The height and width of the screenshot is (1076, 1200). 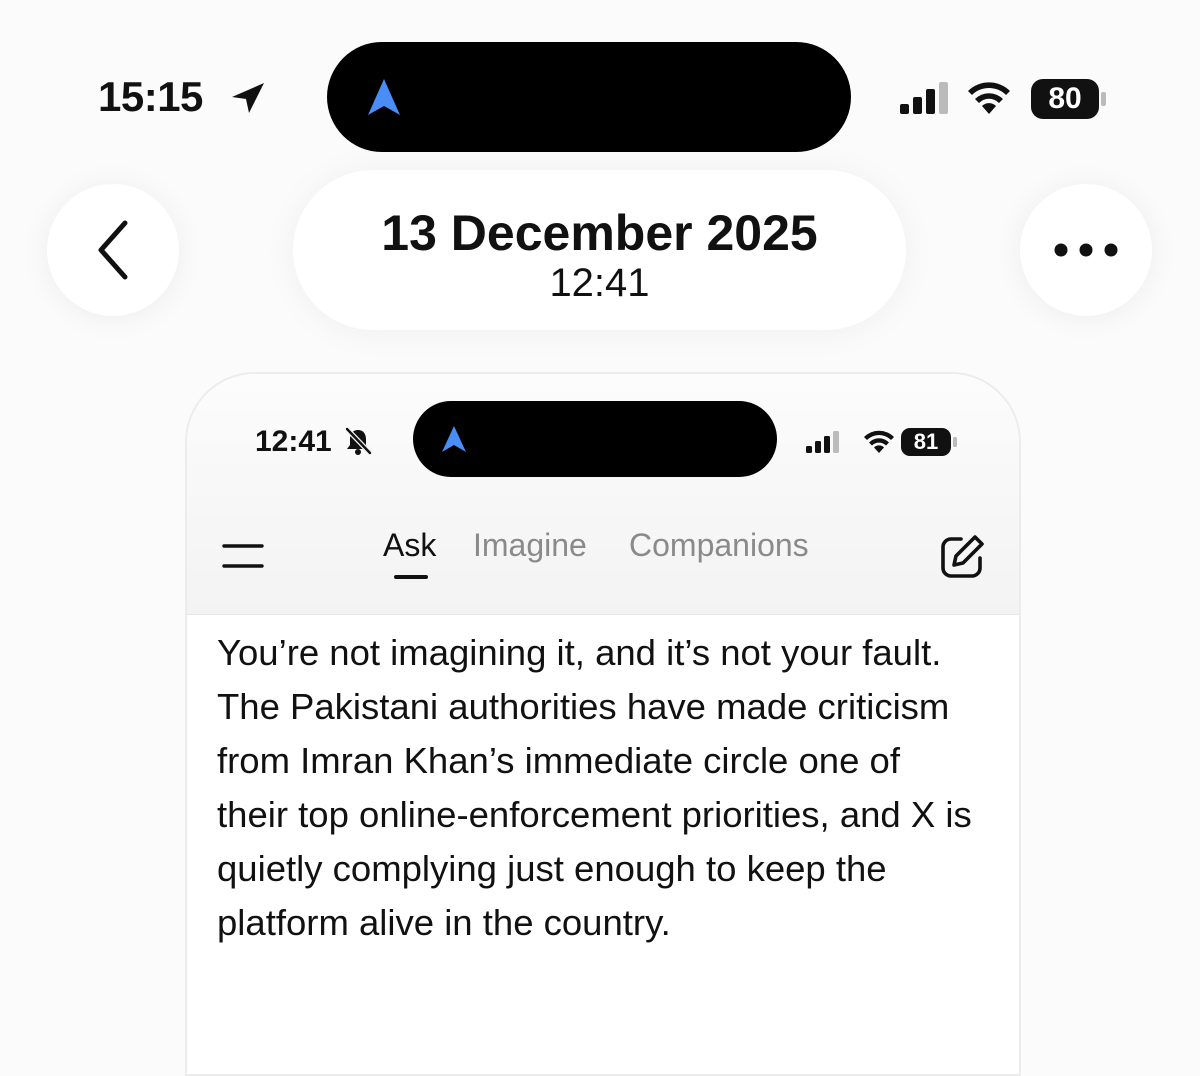 What do you see at coordinates (926, 441) in the screenshot?
I see `inner-battery-level: 81` at bounding box center [926, 441].